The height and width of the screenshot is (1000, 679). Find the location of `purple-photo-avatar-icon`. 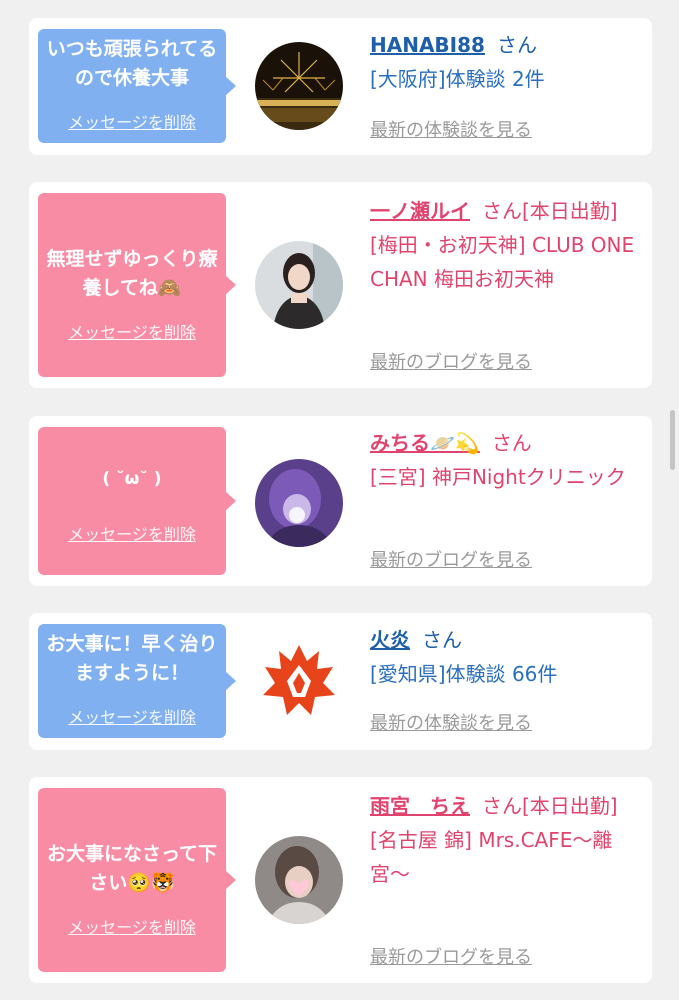

purple-photo-avatar-icon is located at coordinates (299, 503).